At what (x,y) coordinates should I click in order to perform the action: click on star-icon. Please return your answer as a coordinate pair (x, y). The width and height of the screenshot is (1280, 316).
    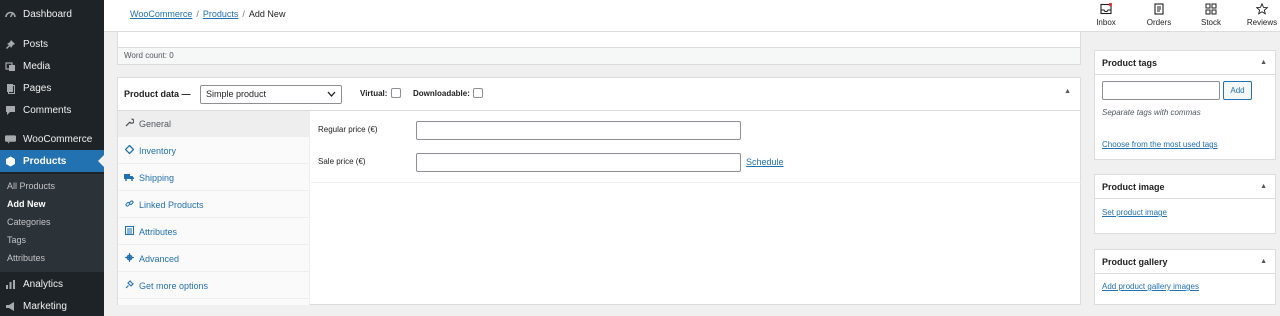
    Looking at the image, I should click on (1262, 8).